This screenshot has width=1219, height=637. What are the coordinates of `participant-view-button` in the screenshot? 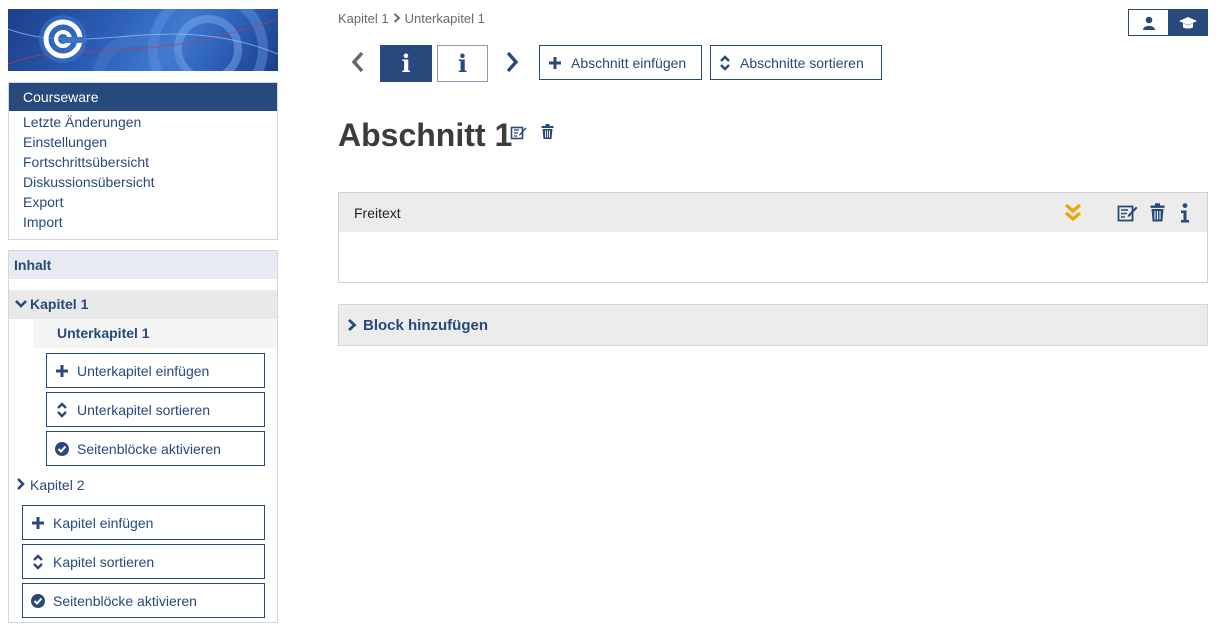 It's located at (1148, 22).